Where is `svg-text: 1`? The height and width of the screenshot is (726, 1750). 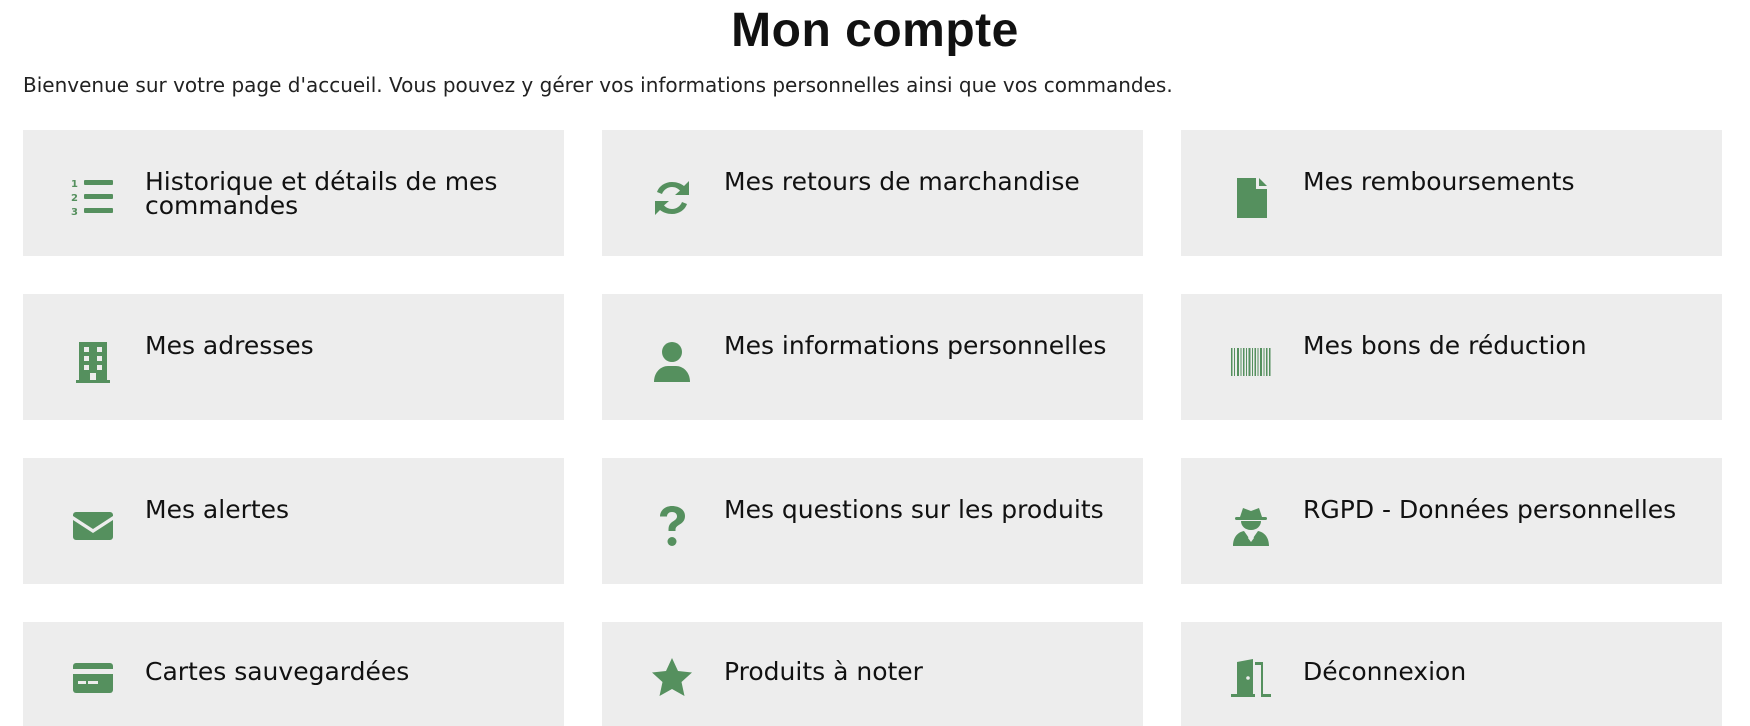
svg-text: 1 is located at coordinates (74, 184).